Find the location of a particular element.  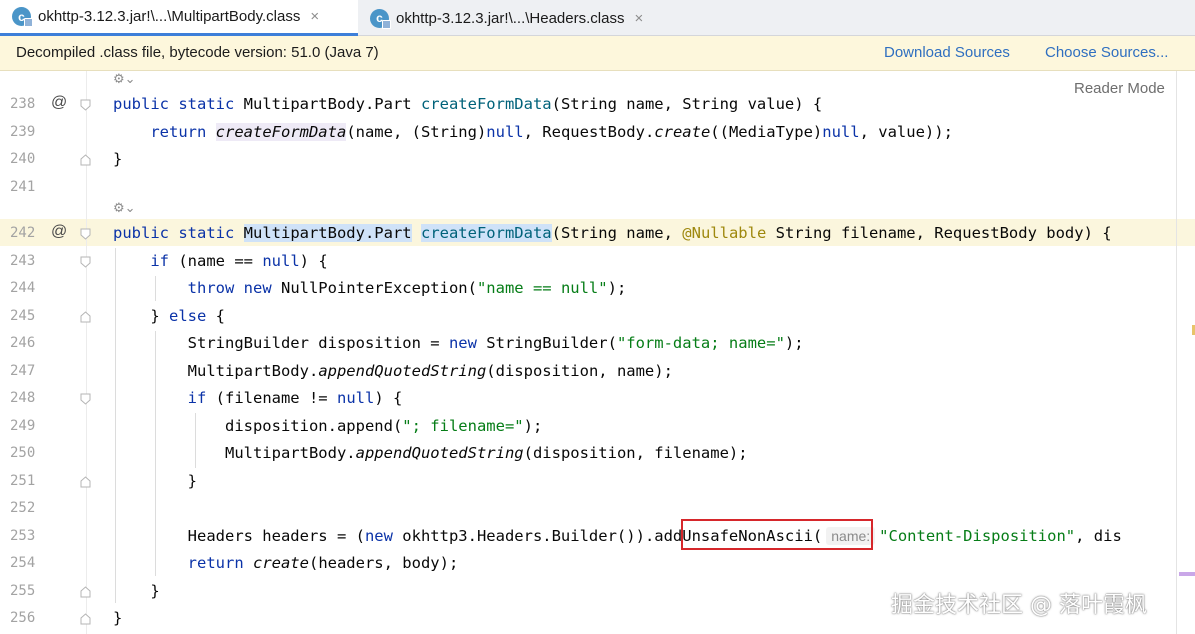

code-token: Headers headers = ( is located at coordinates (276, 536).